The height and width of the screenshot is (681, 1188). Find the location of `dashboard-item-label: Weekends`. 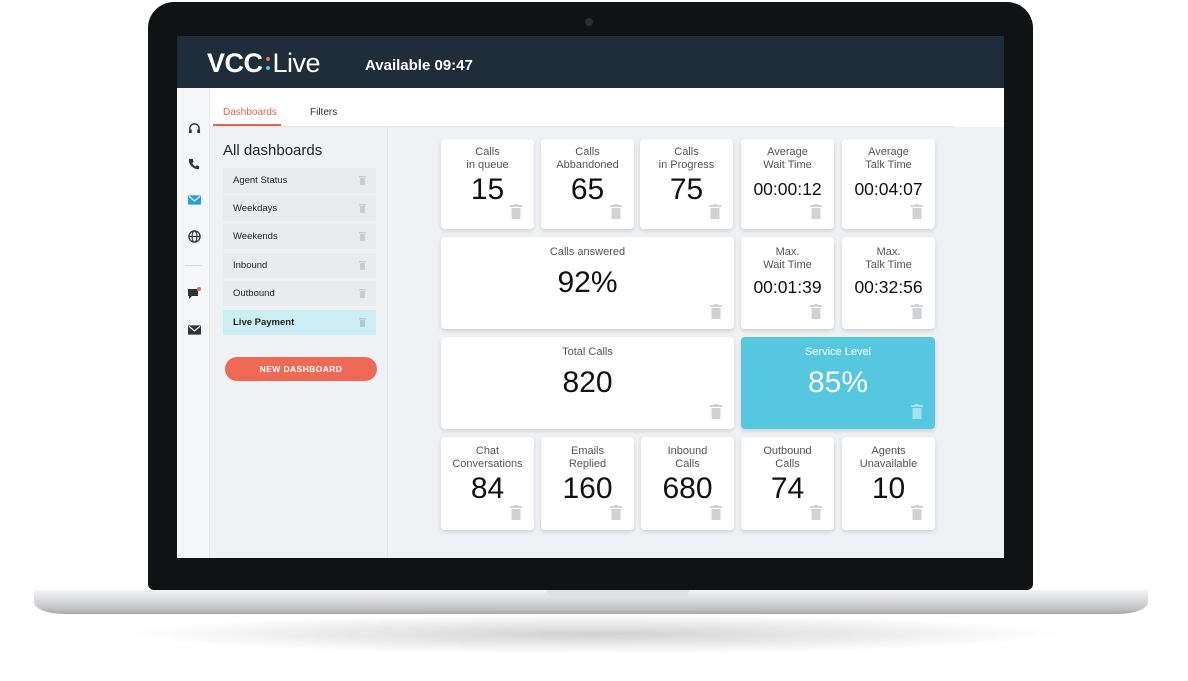

dashboard-item-label: Weekends is located at coordinates (255, 236).